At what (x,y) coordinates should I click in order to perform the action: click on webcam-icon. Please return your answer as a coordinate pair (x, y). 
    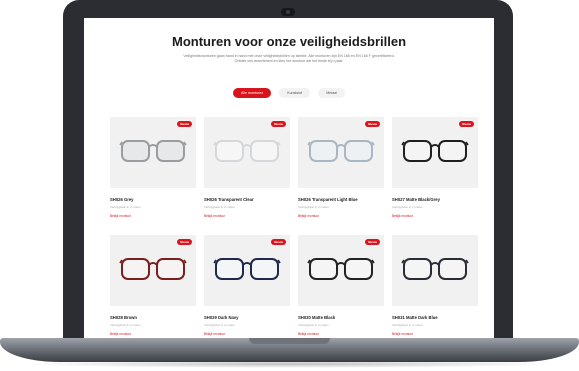
    Looking at the image, I should click on (288, 12).